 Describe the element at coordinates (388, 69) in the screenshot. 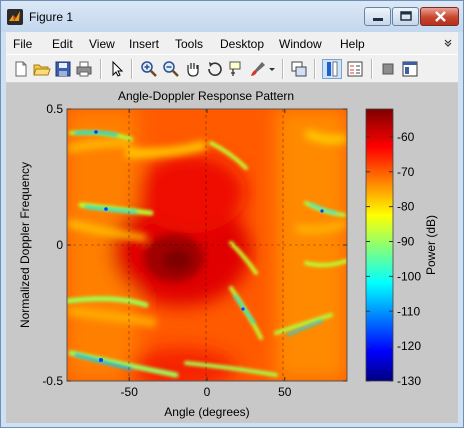

I see `hide-plot-tools-icon` at that location.